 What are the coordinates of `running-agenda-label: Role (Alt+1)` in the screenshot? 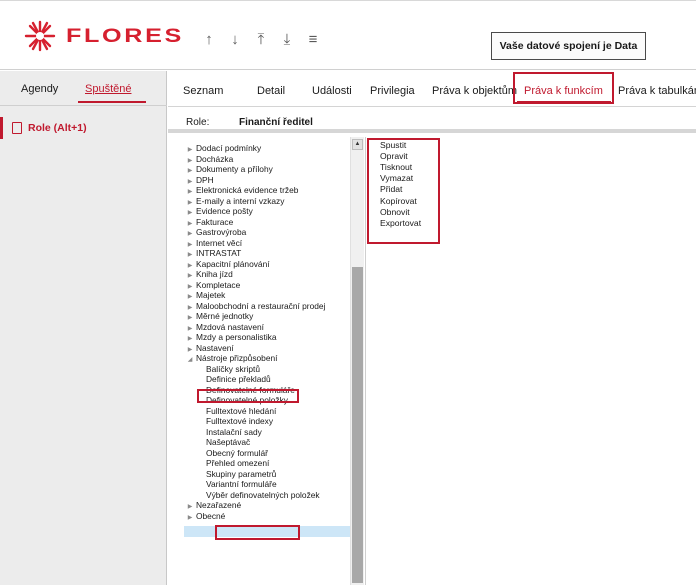 It's located at (57, 128).